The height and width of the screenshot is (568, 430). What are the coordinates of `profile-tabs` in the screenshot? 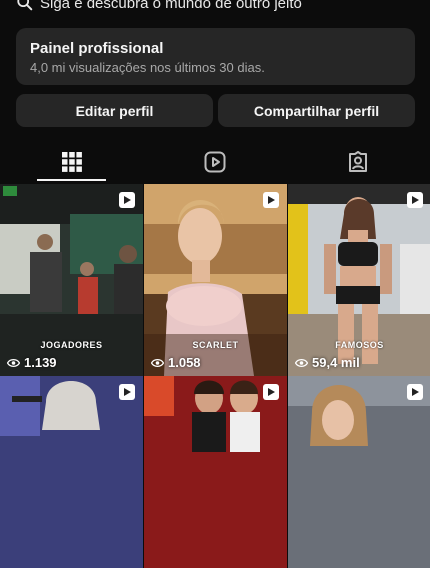 It's located at (215, 162).